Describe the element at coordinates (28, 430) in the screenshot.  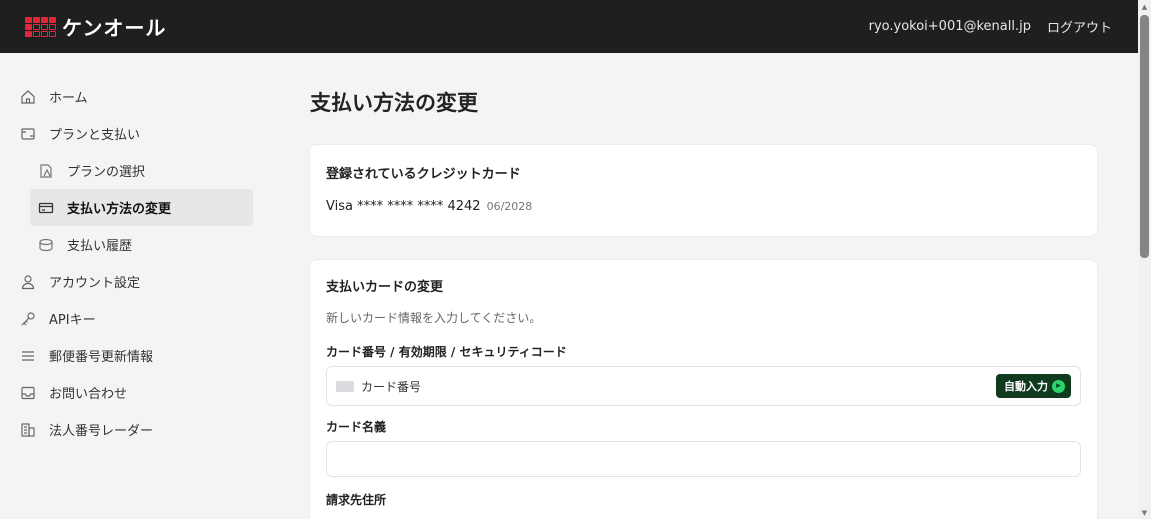
I see `building-icon` at that location.